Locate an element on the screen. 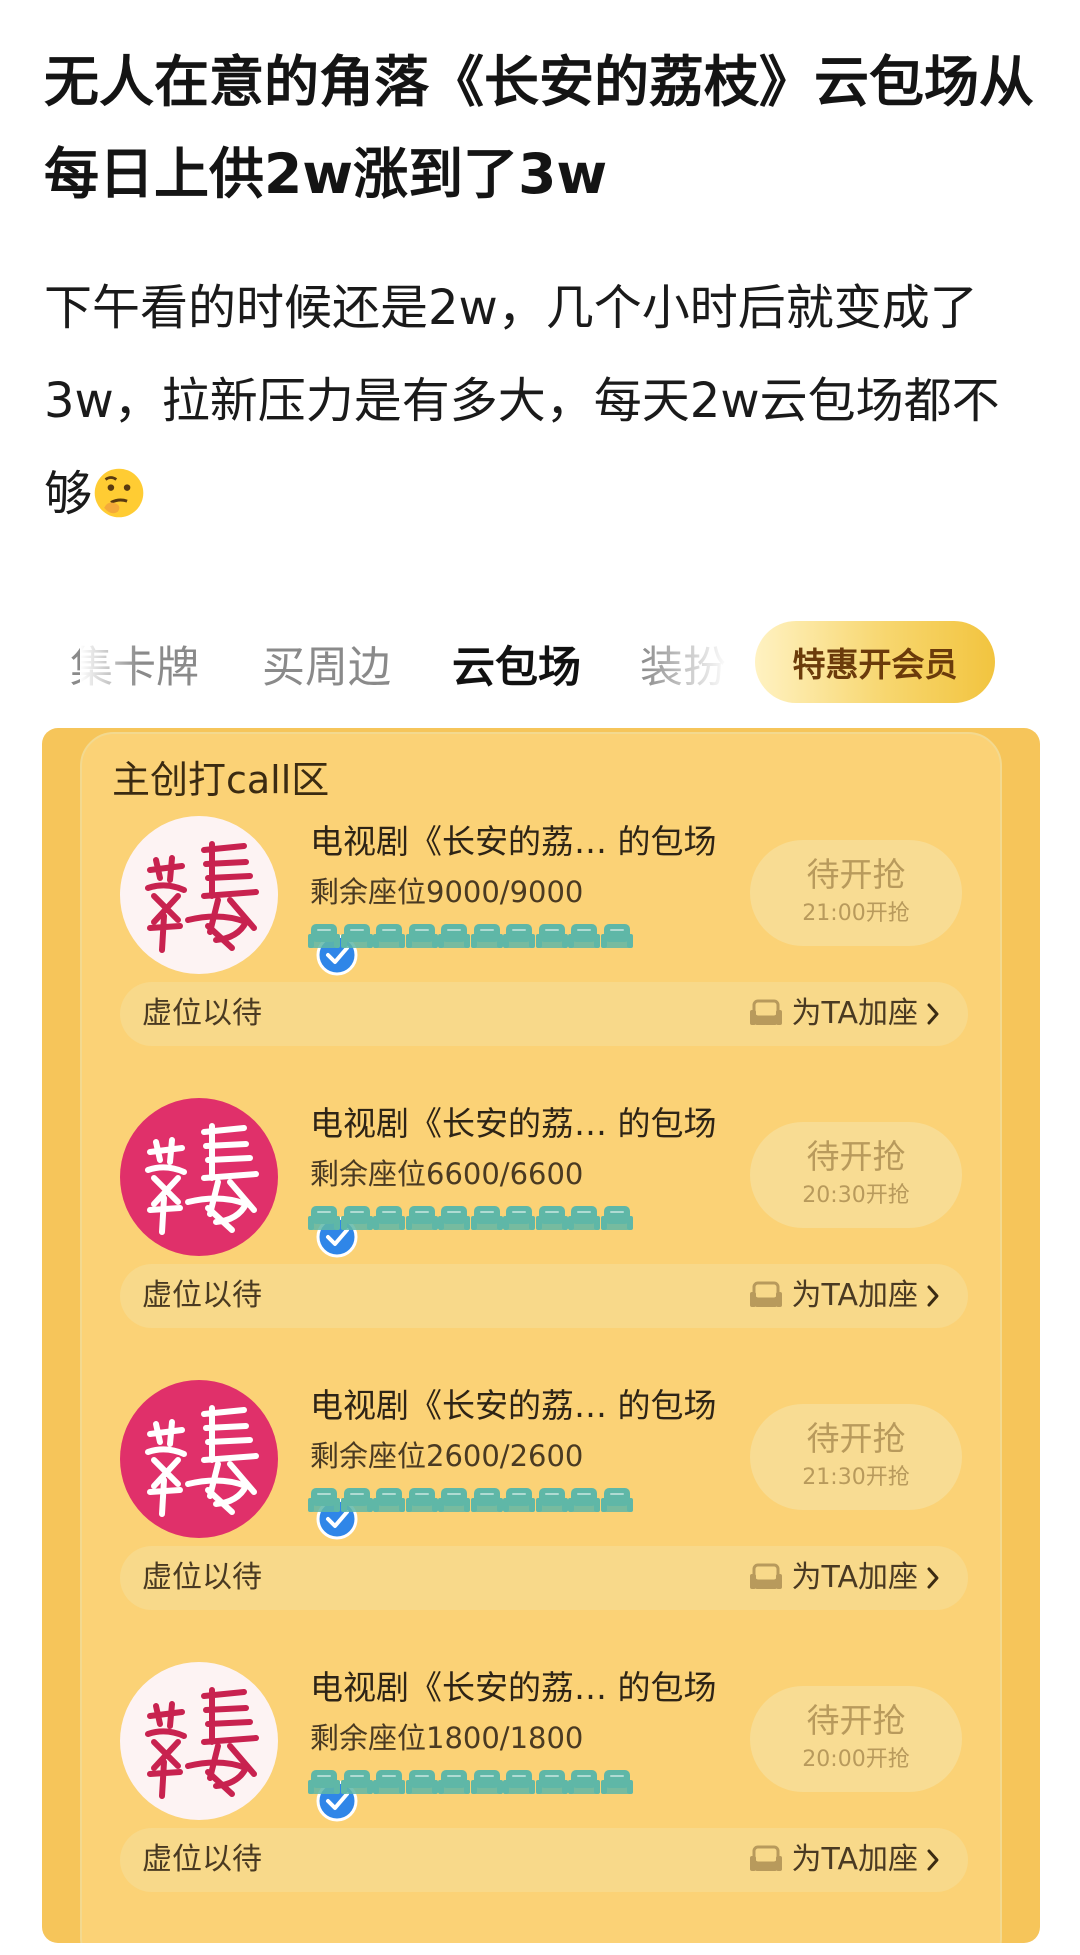 The height and width of the screenshot is (1955, 1080). category-tabs: 集卡牌 买周边 云包场 装扮 特惠开会员 is located at coordinates (540, 665).